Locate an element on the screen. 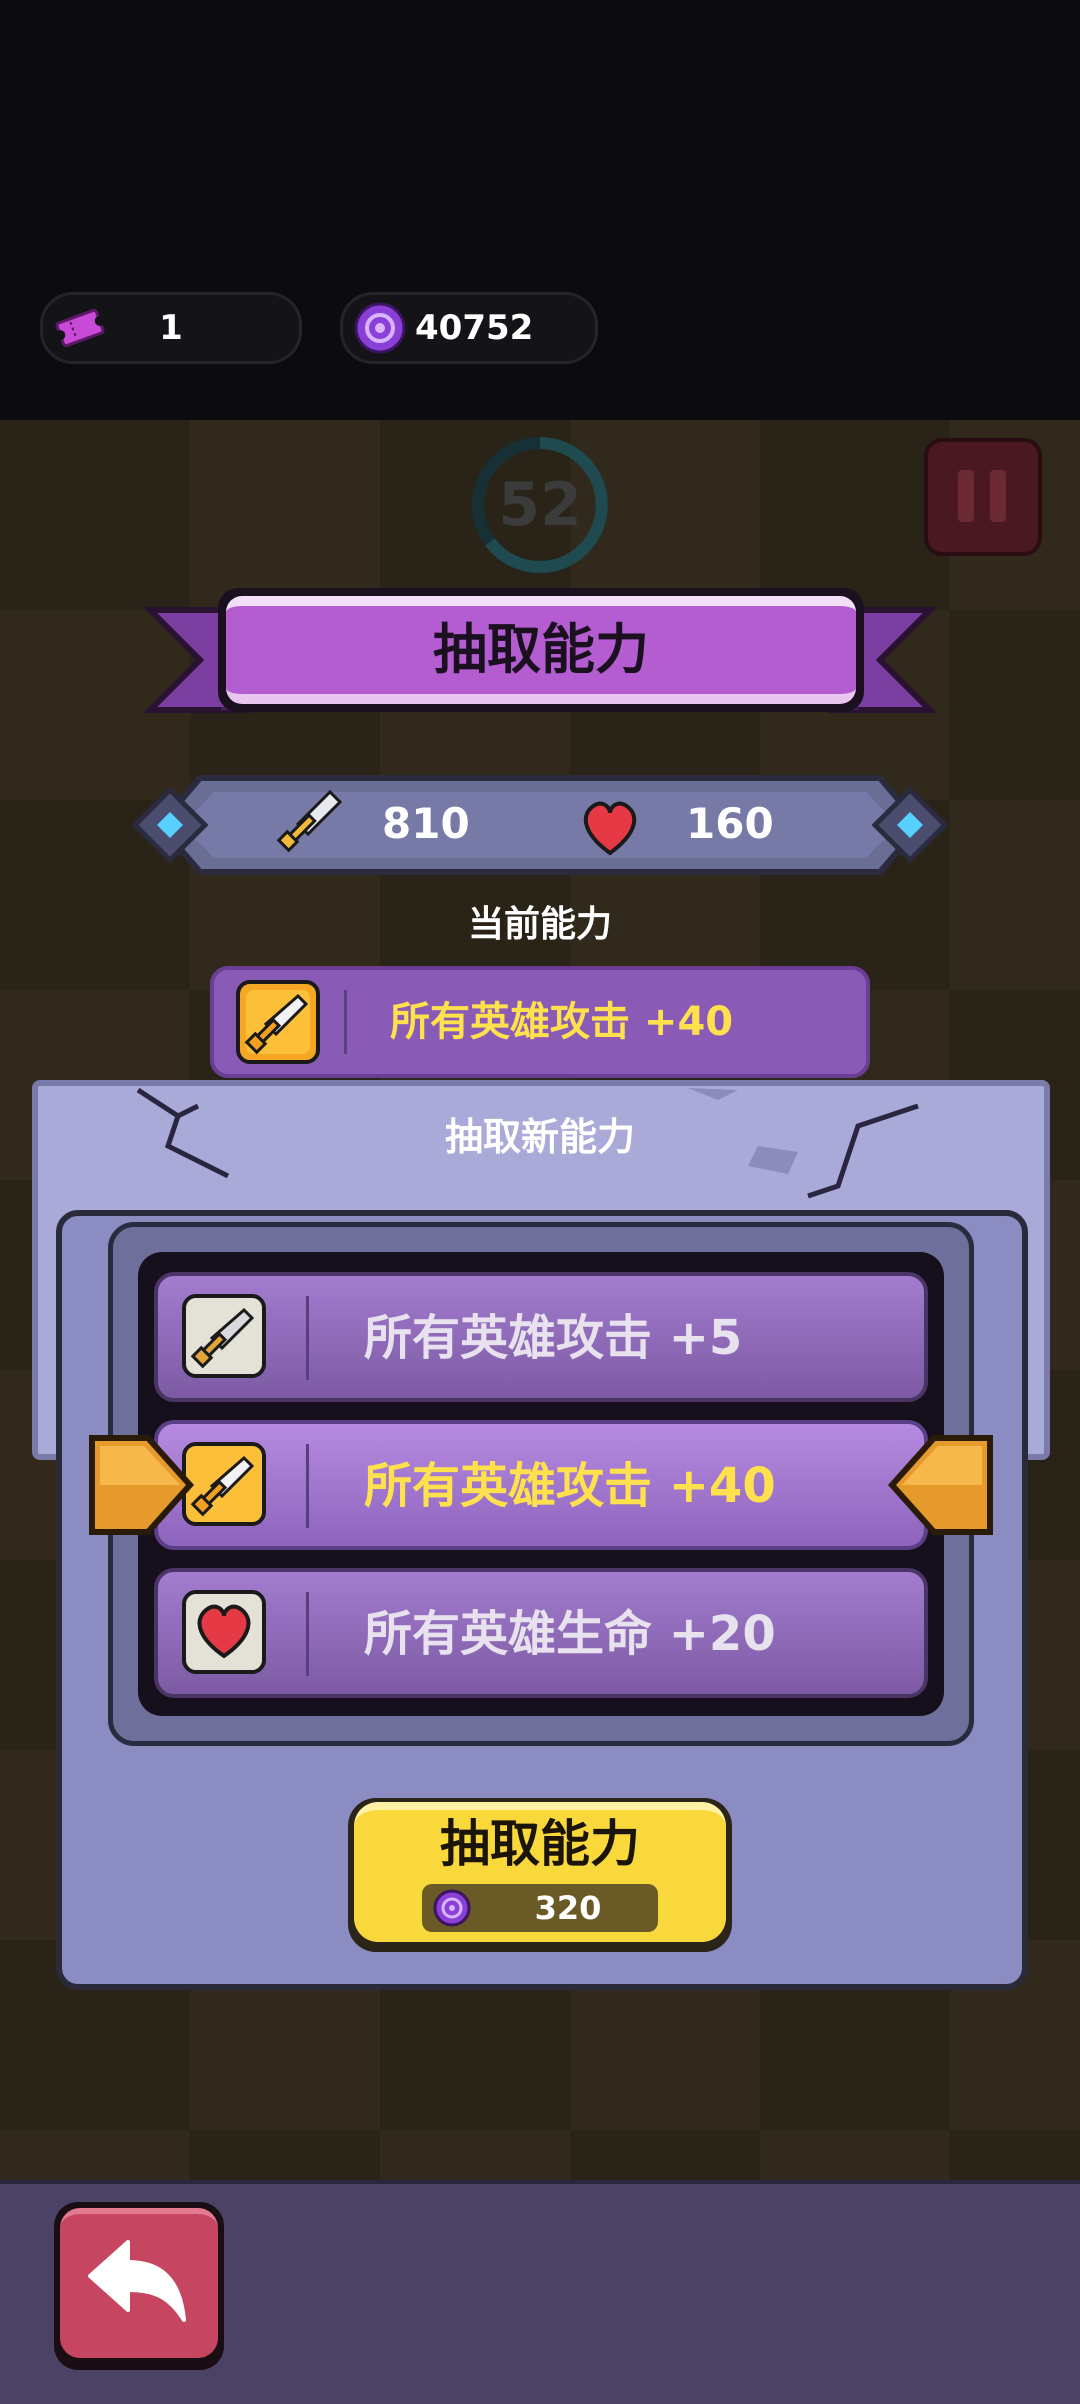 This screenshot has width=1080, height=2404. draw-new-label: 抽取新能力 is located at coordinates (539, 1137).